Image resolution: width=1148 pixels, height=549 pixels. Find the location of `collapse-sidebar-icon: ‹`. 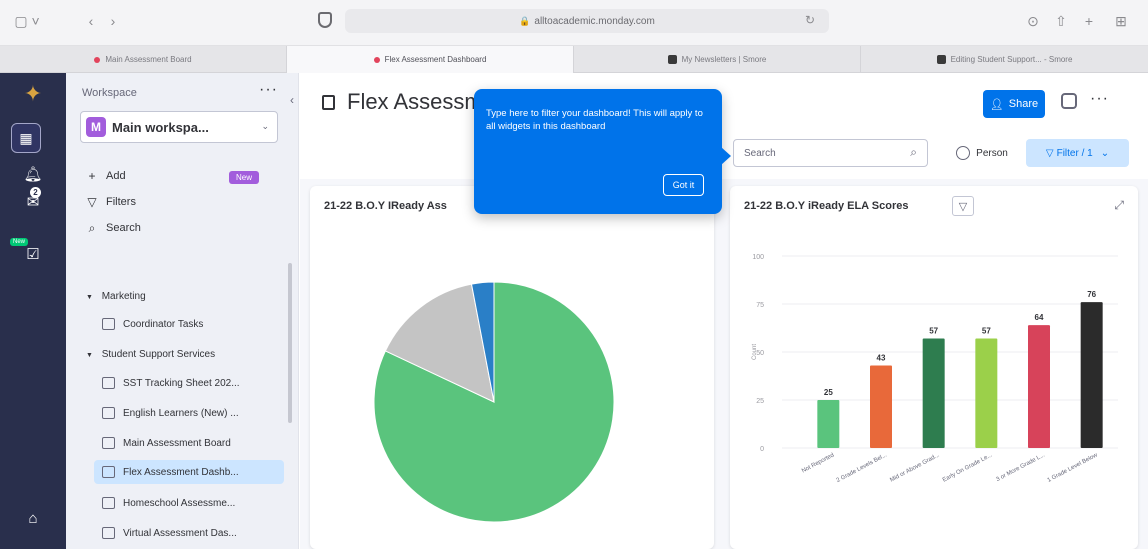

collapse-sidebar-icon: ‹ is located at coordinates (292, 100).